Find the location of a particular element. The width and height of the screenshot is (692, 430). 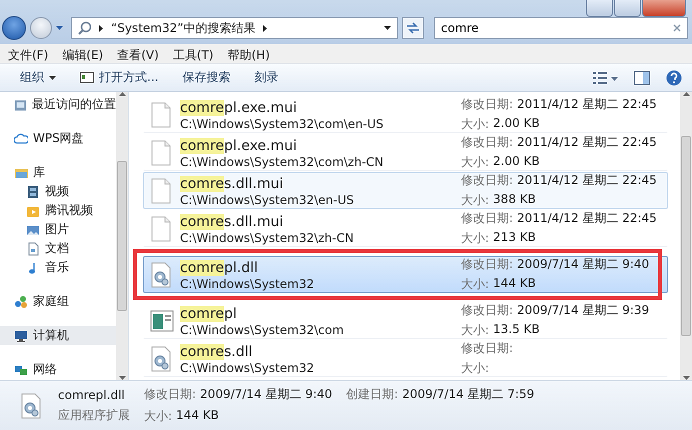

sidebar-item: 网络 is located at coordinates (58, 369).